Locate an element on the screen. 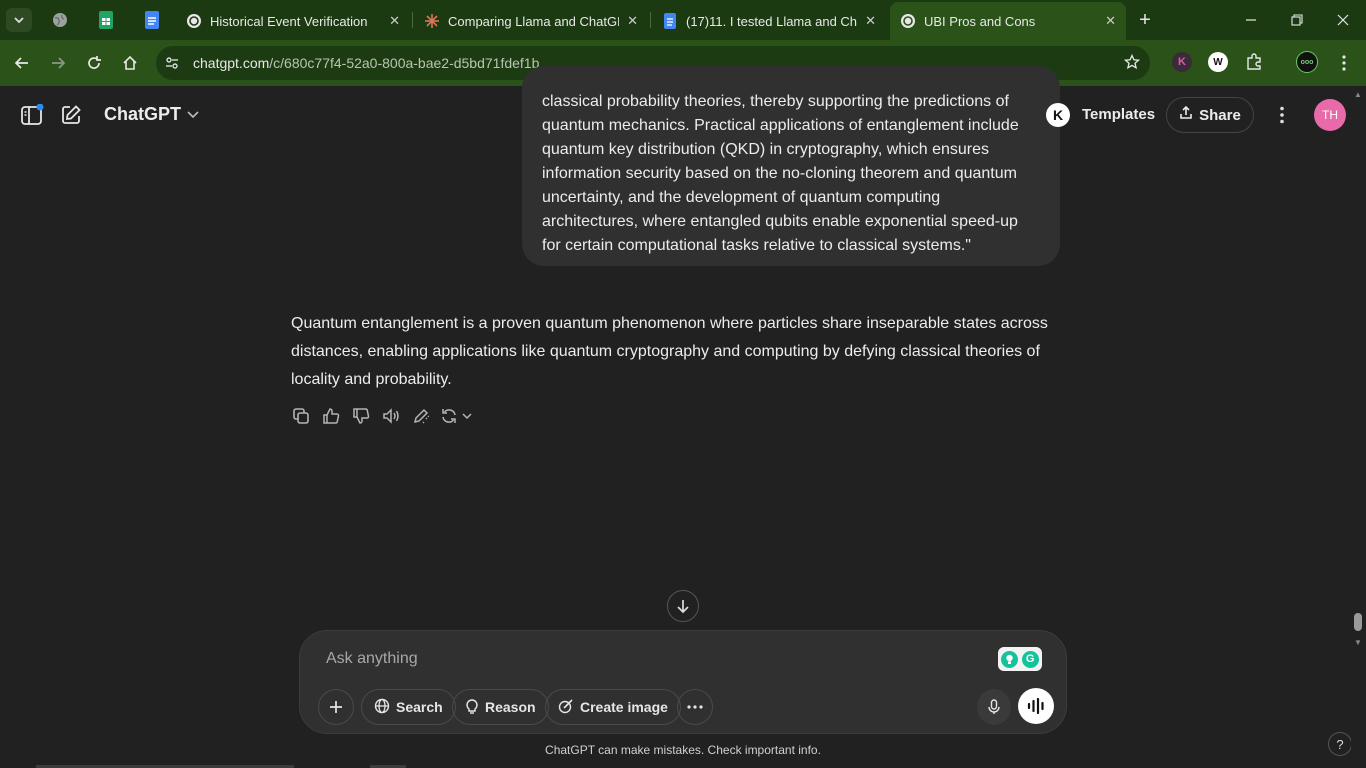  url-path: /c/680c77f4-52a0-800a-bae2-d5bd71fdef1b is located at coordinates (404, 63).